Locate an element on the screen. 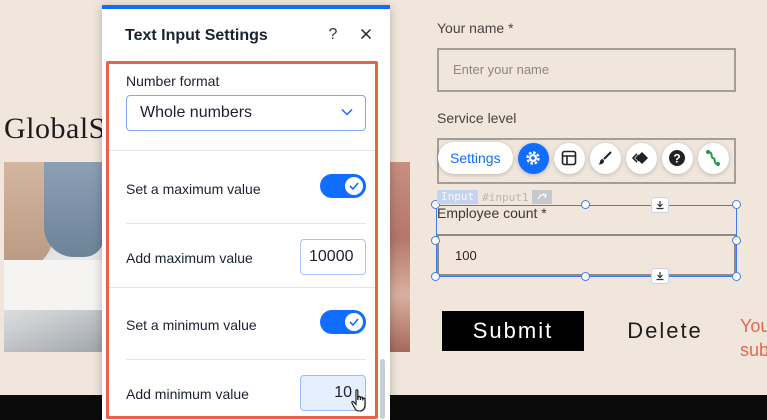 The height and width of the screenshot is (420, 767). brush-icon is located at coordinates (605, 158).